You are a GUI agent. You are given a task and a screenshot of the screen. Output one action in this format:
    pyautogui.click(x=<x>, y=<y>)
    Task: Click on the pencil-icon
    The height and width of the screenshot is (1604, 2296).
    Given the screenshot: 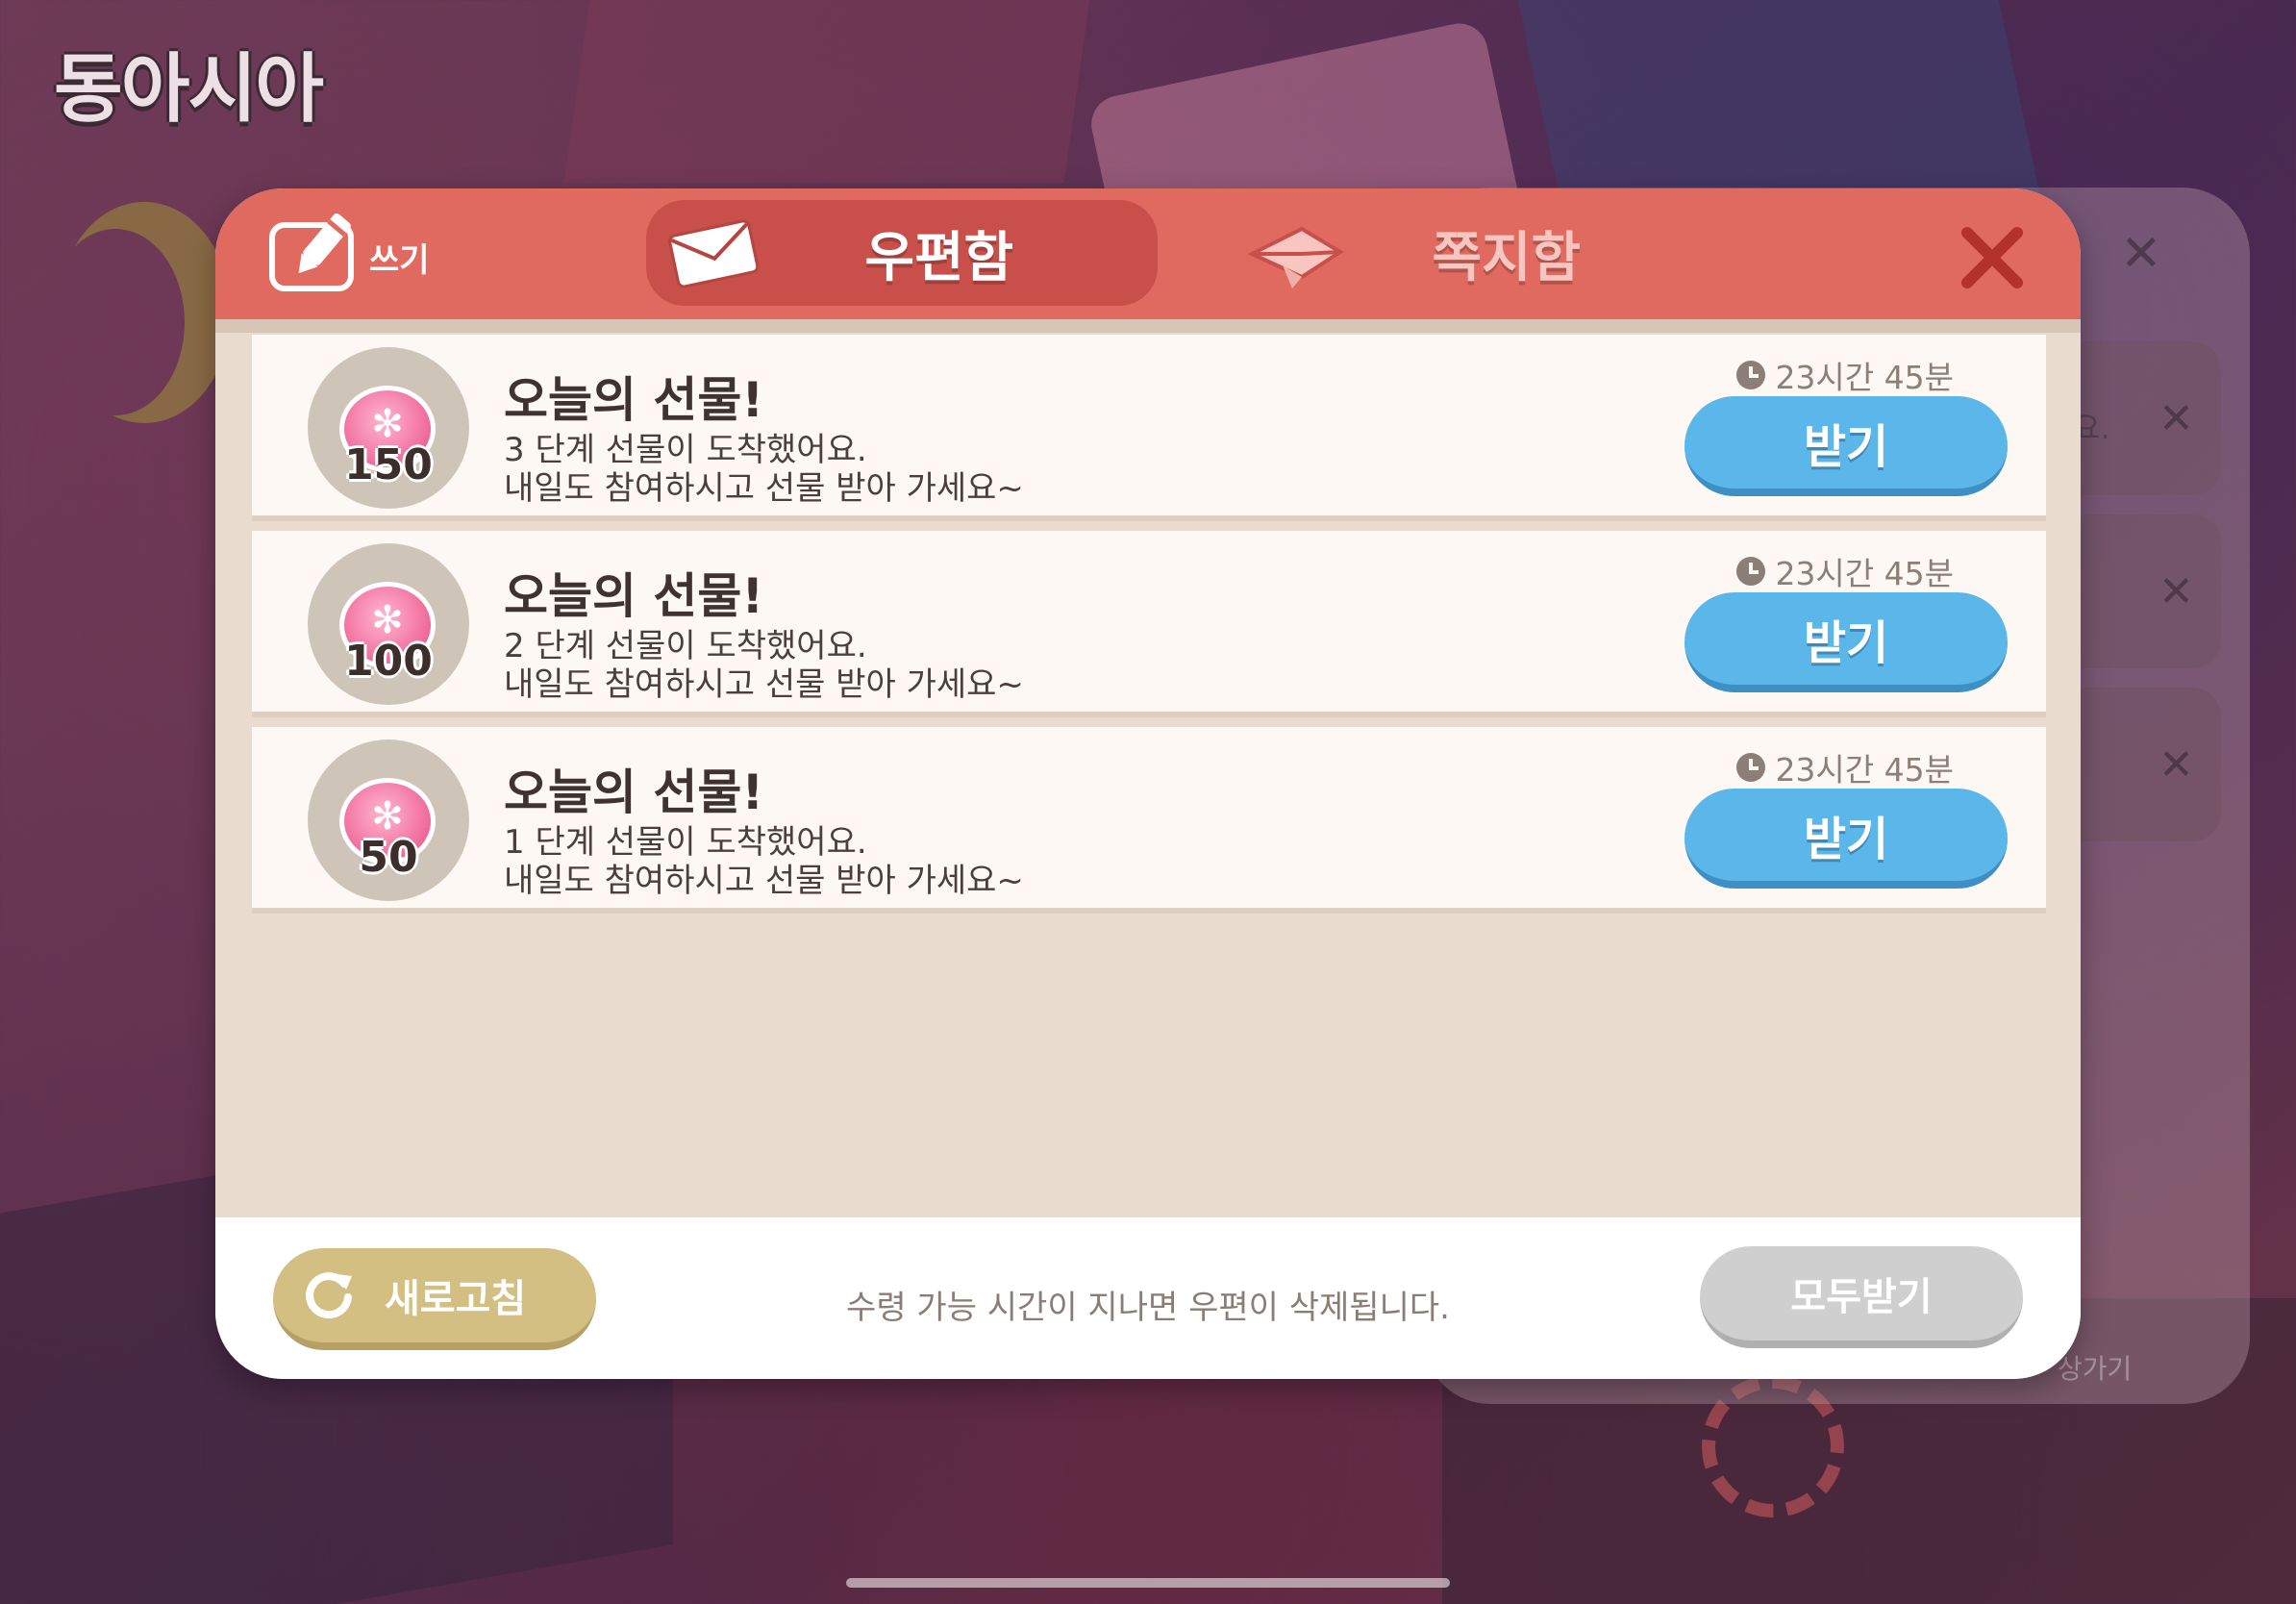 What is the action you would take?
    pyautogui.click(x=311, y=252)
    